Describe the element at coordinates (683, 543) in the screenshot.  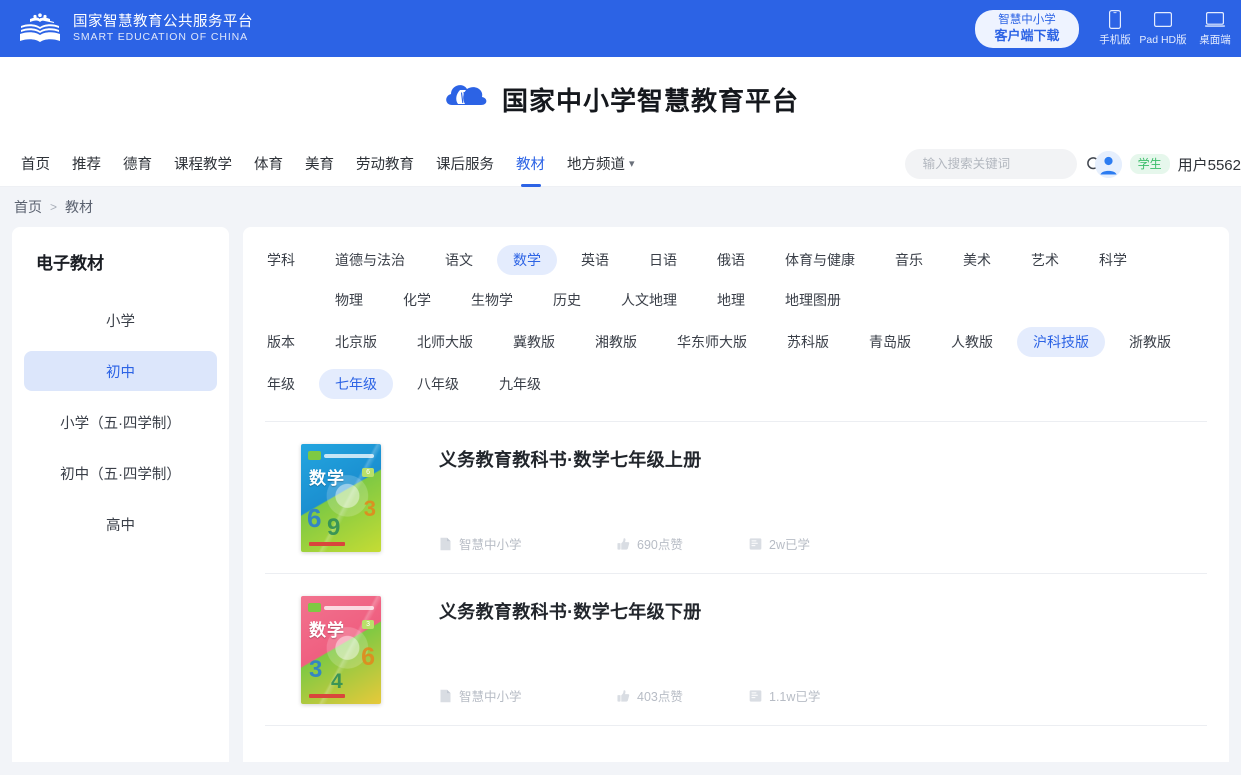
I see `book-likes: 690点赞` at that location.